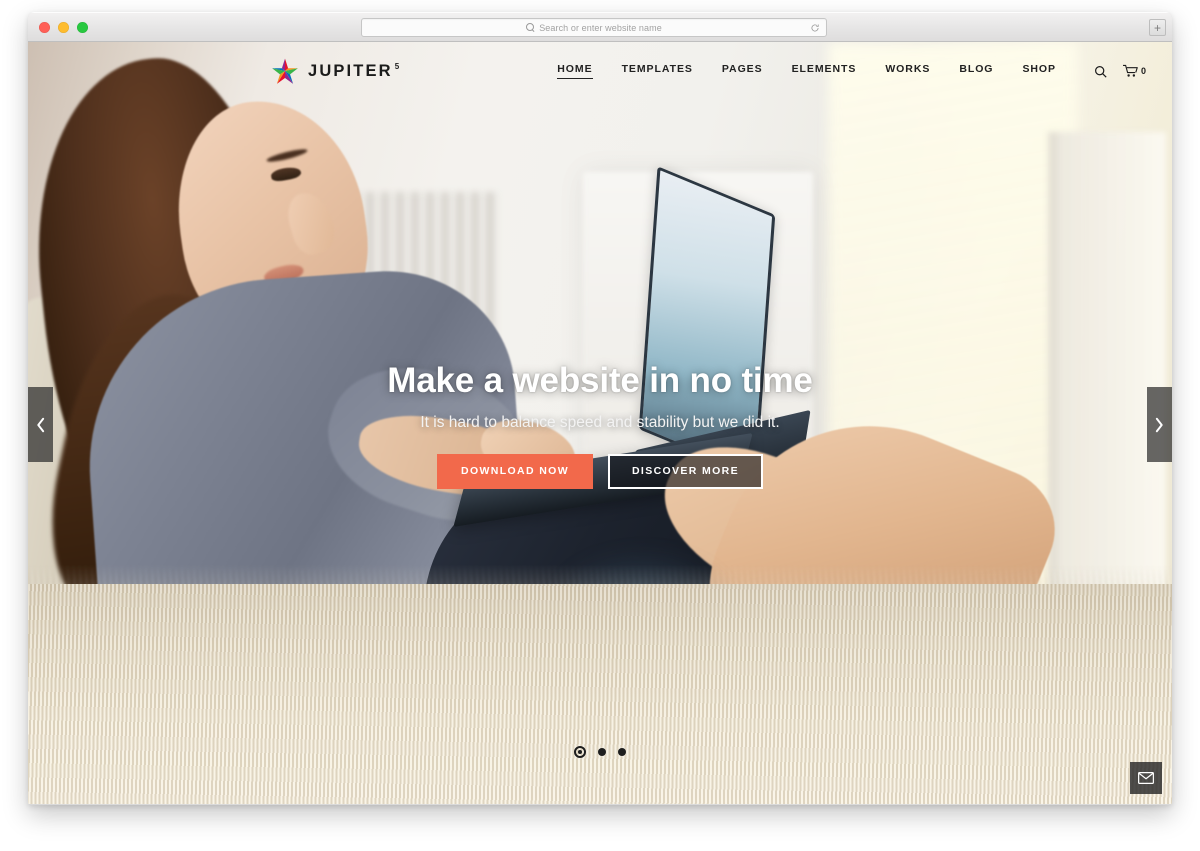 The height and width of the screenshot is (851, 1200). What do you see at coordinates (1143, 71) in the screenshot?
I see `cart-item-count: 0` at bounding box center [1143, 71].